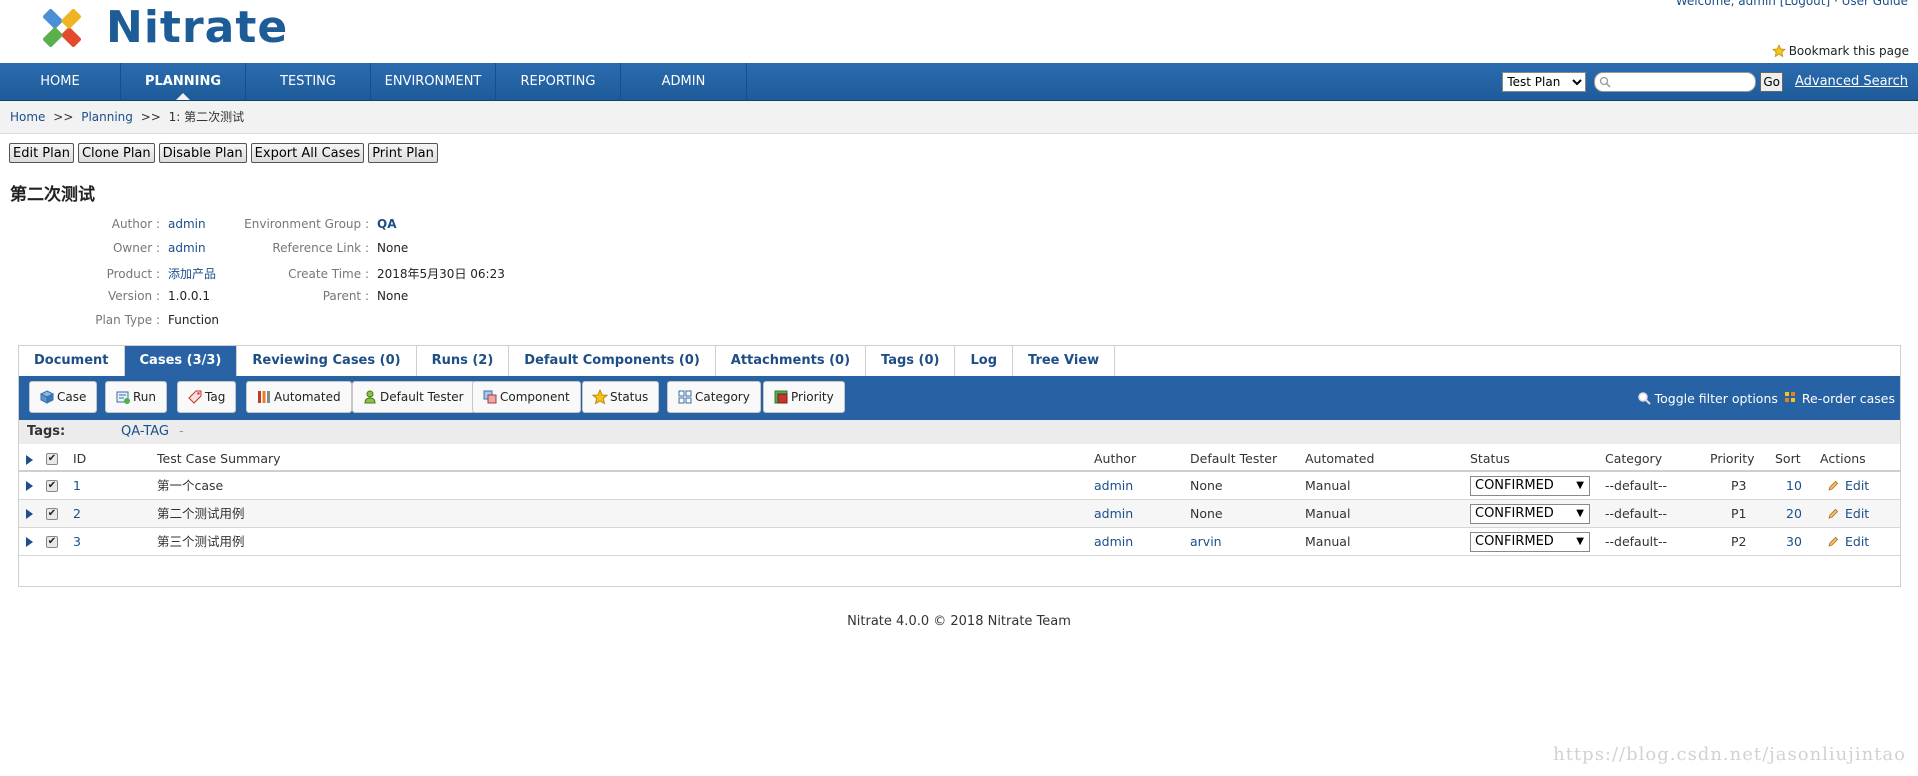  I want to click on edit-plan-button: Edit Plan, so click(41, 153).